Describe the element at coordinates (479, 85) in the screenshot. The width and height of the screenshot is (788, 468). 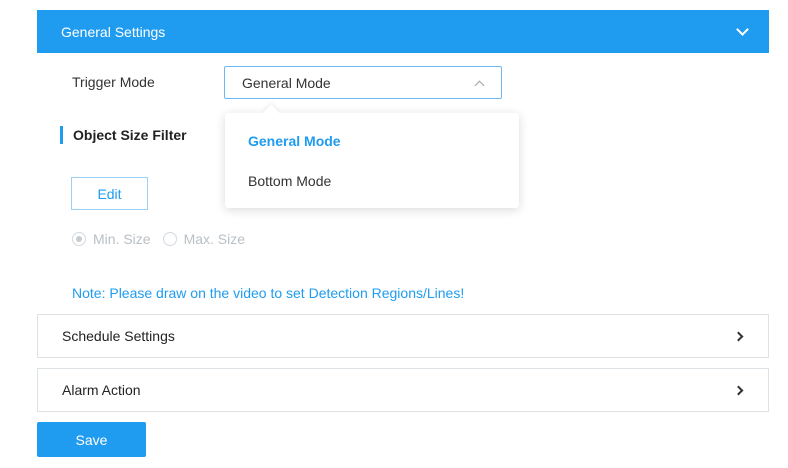
I see `chevron-up-icon` at that location.